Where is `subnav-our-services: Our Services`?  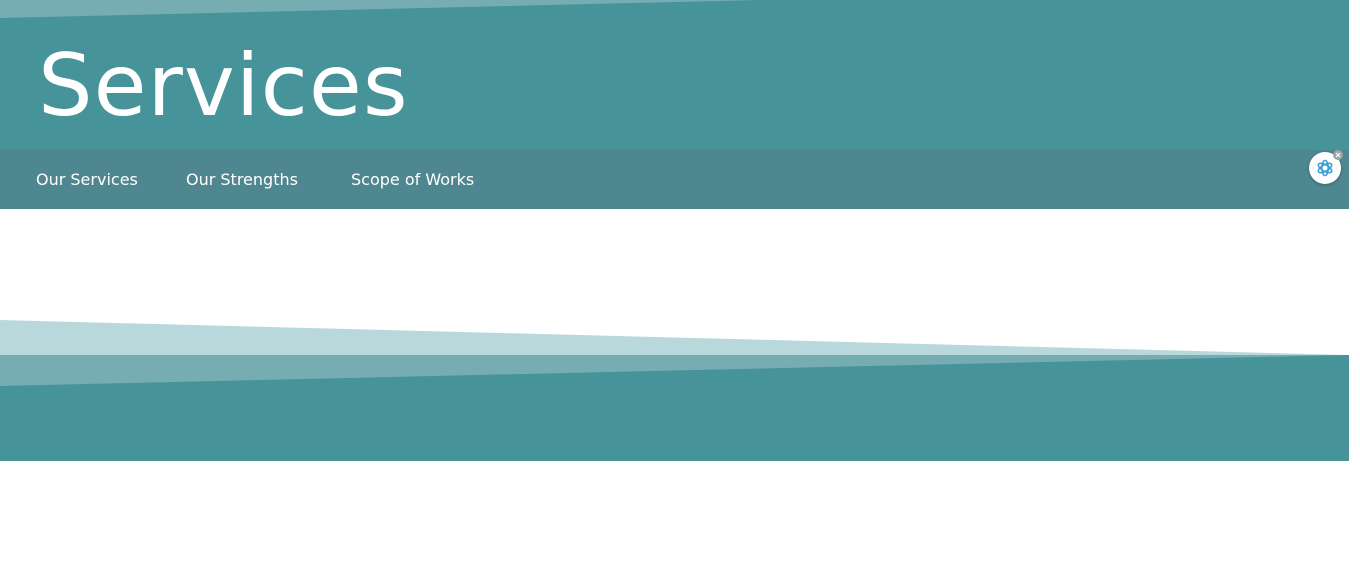
subnav-our-services: Our Services is located at coordinates (87, 179).